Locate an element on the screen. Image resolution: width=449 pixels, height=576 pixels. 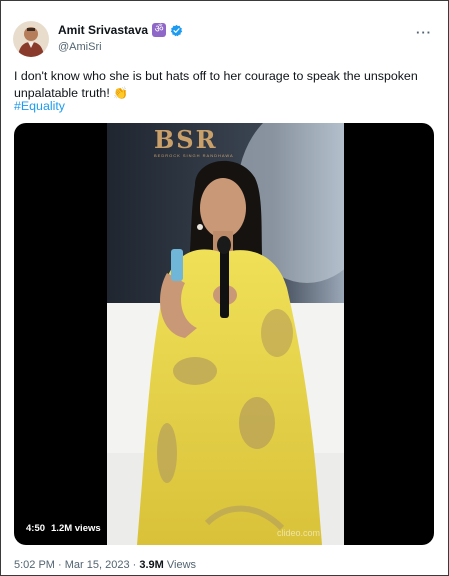
tweet-views-label: Views is located at coordinates (181, 565).